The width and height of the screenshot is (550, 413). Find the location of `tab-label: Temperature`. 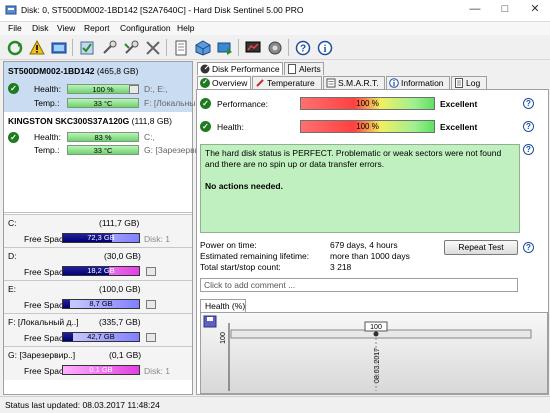

tab-label: Temperature is located at coordinates (291, 83).